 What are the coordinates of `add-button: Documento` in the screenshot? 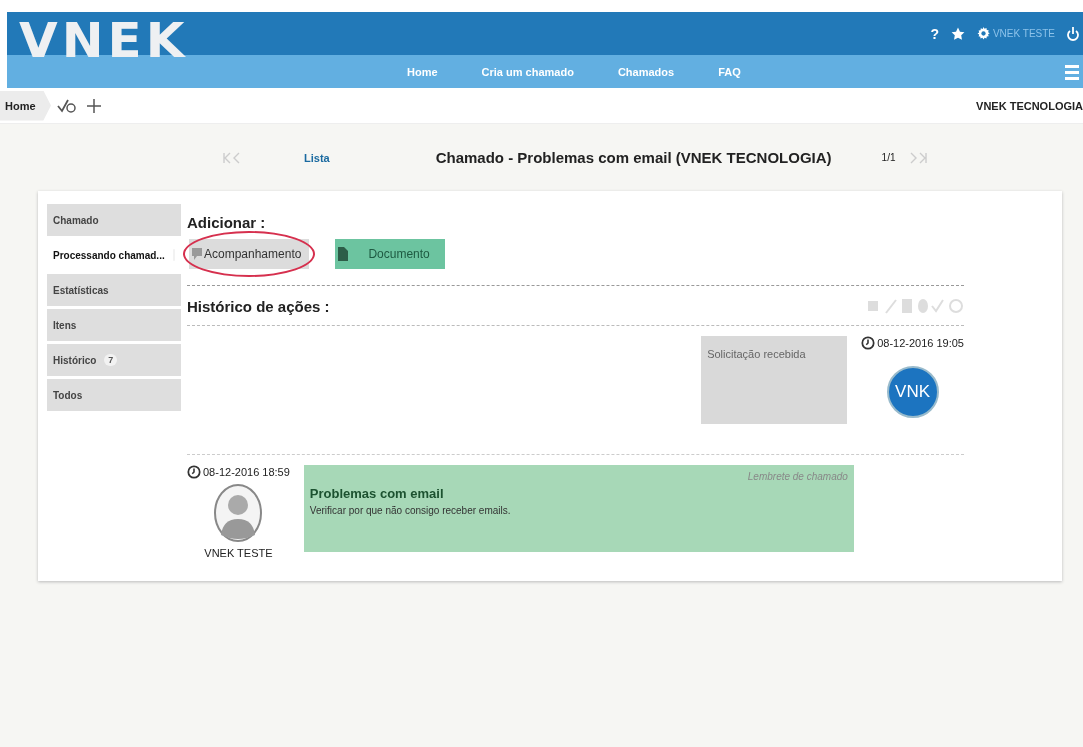 It's located at (390, 254).